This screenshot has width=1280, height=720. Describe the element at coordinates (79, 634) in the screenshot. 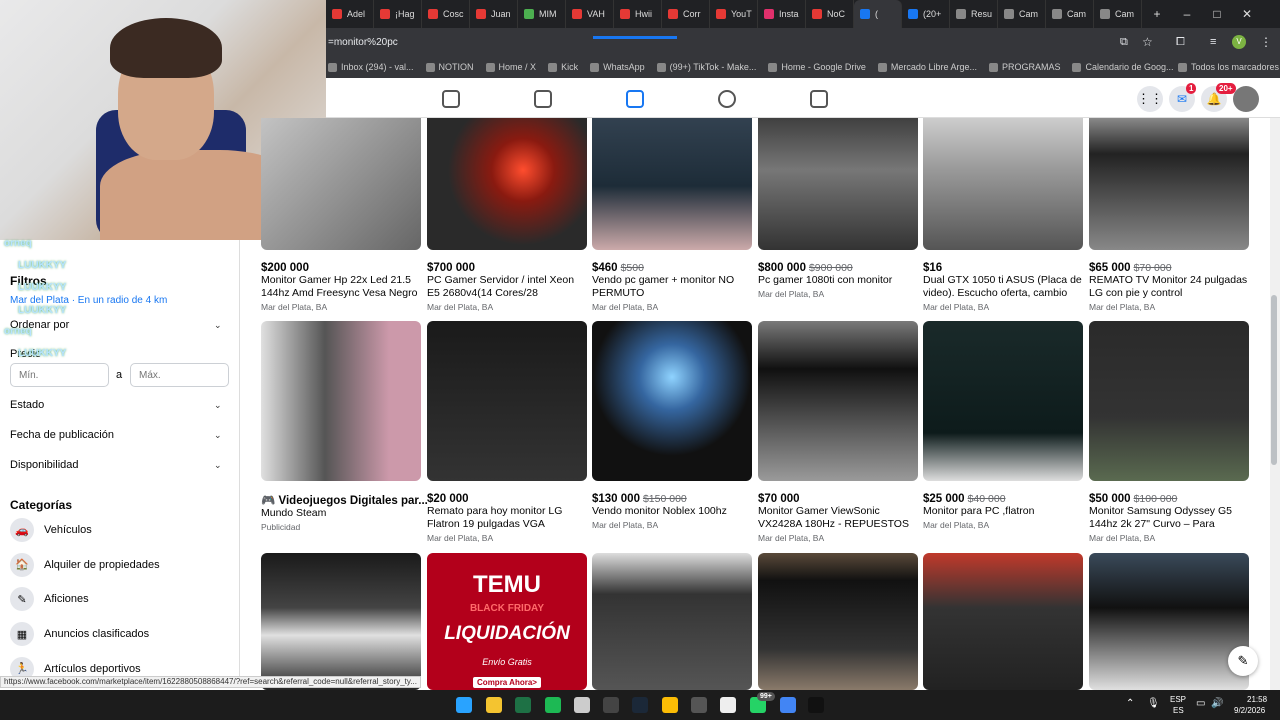

I see `category-item: ▦ Anuncios clasificados` at that location.